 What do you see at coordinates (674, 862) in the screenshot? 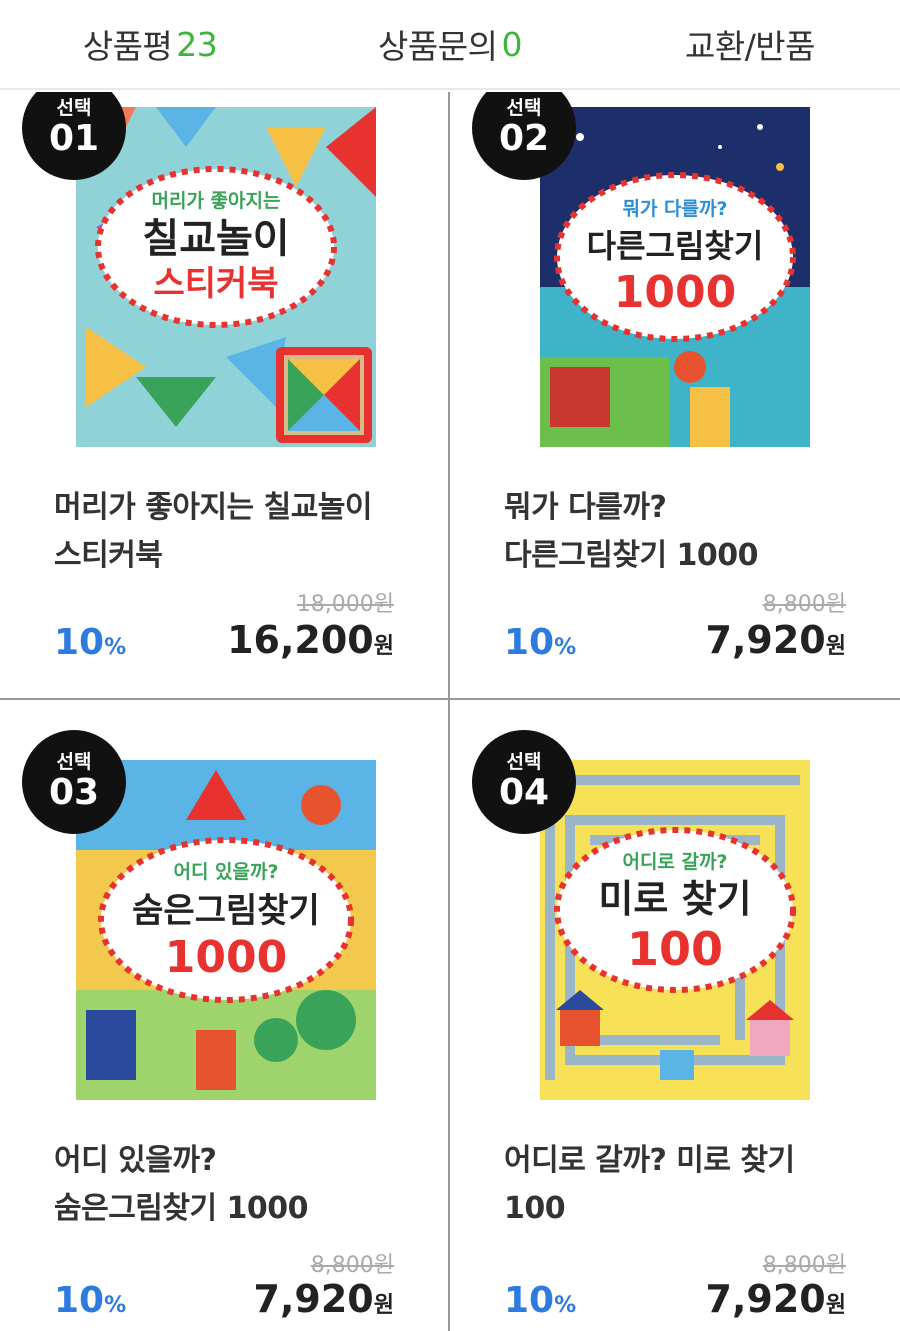
I see `cover-subtitle: 어디로 갈까?` at bounding box center [674, 862].